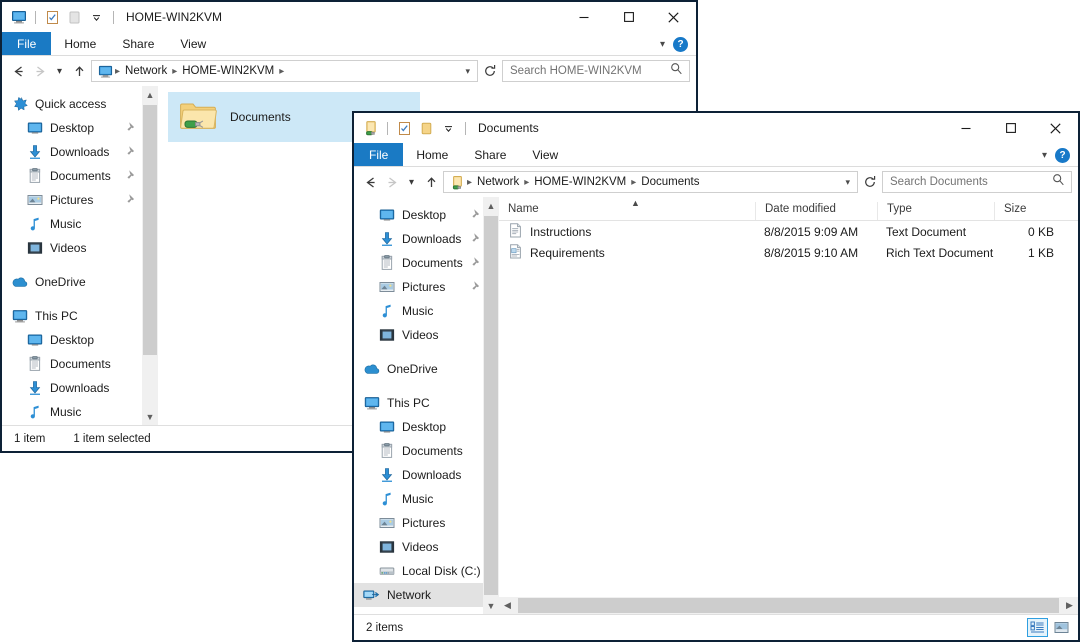  What do you see at coordinates (965, 128) in the screenshot?
I see `minimize-button-front` at bounding box center [965, 128].